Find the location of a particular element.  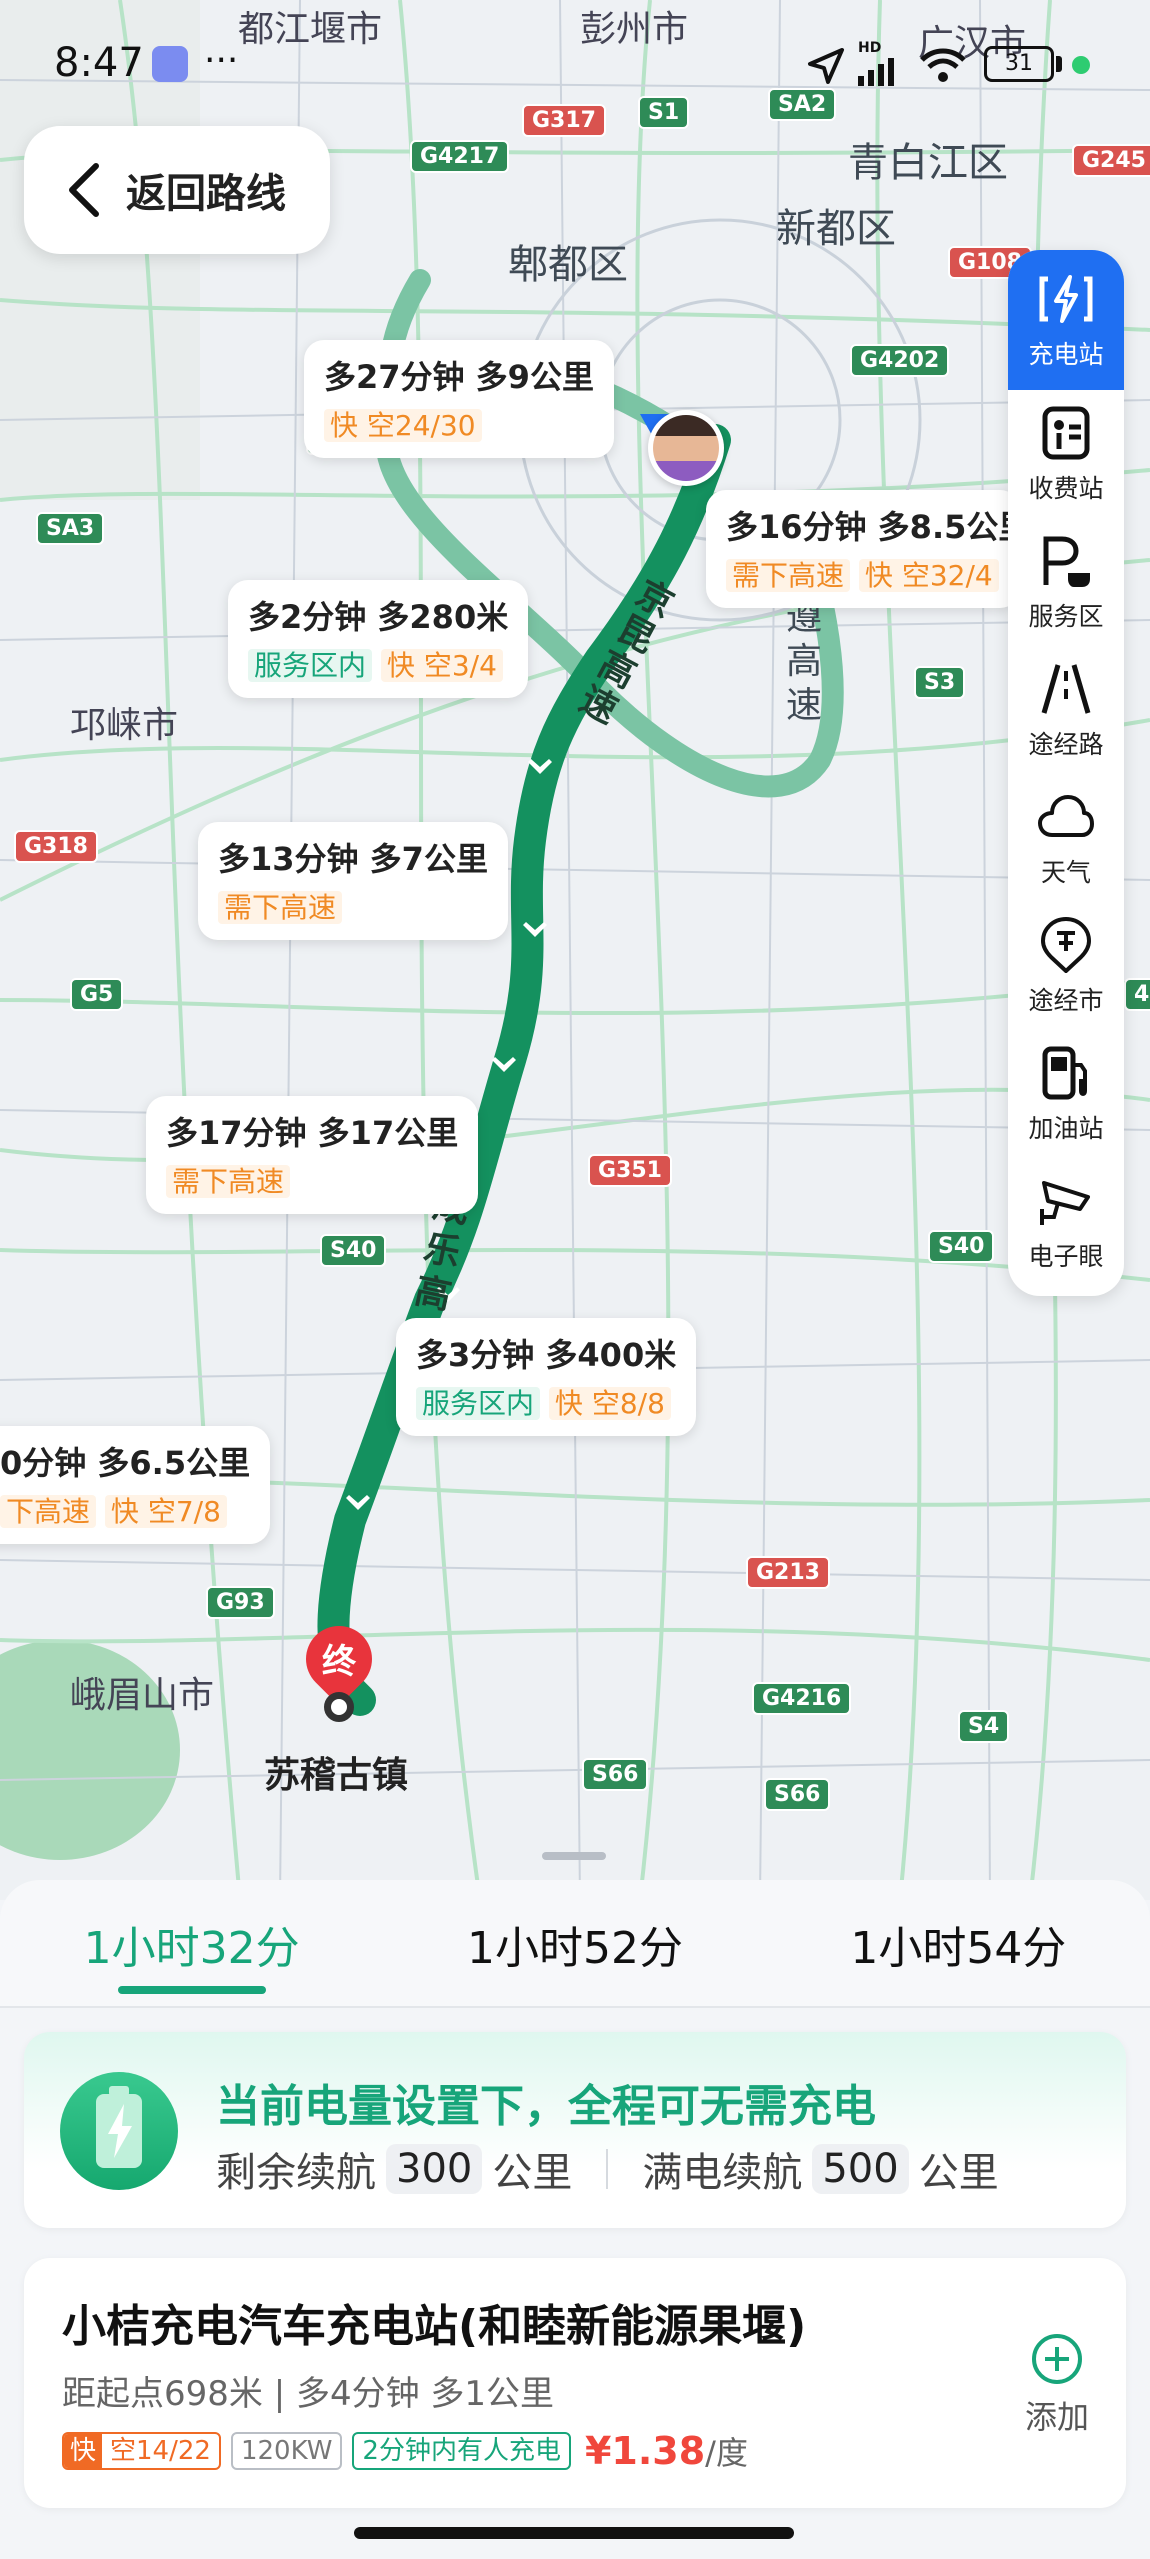

wifi-icon is located at coordinates (943, 68).